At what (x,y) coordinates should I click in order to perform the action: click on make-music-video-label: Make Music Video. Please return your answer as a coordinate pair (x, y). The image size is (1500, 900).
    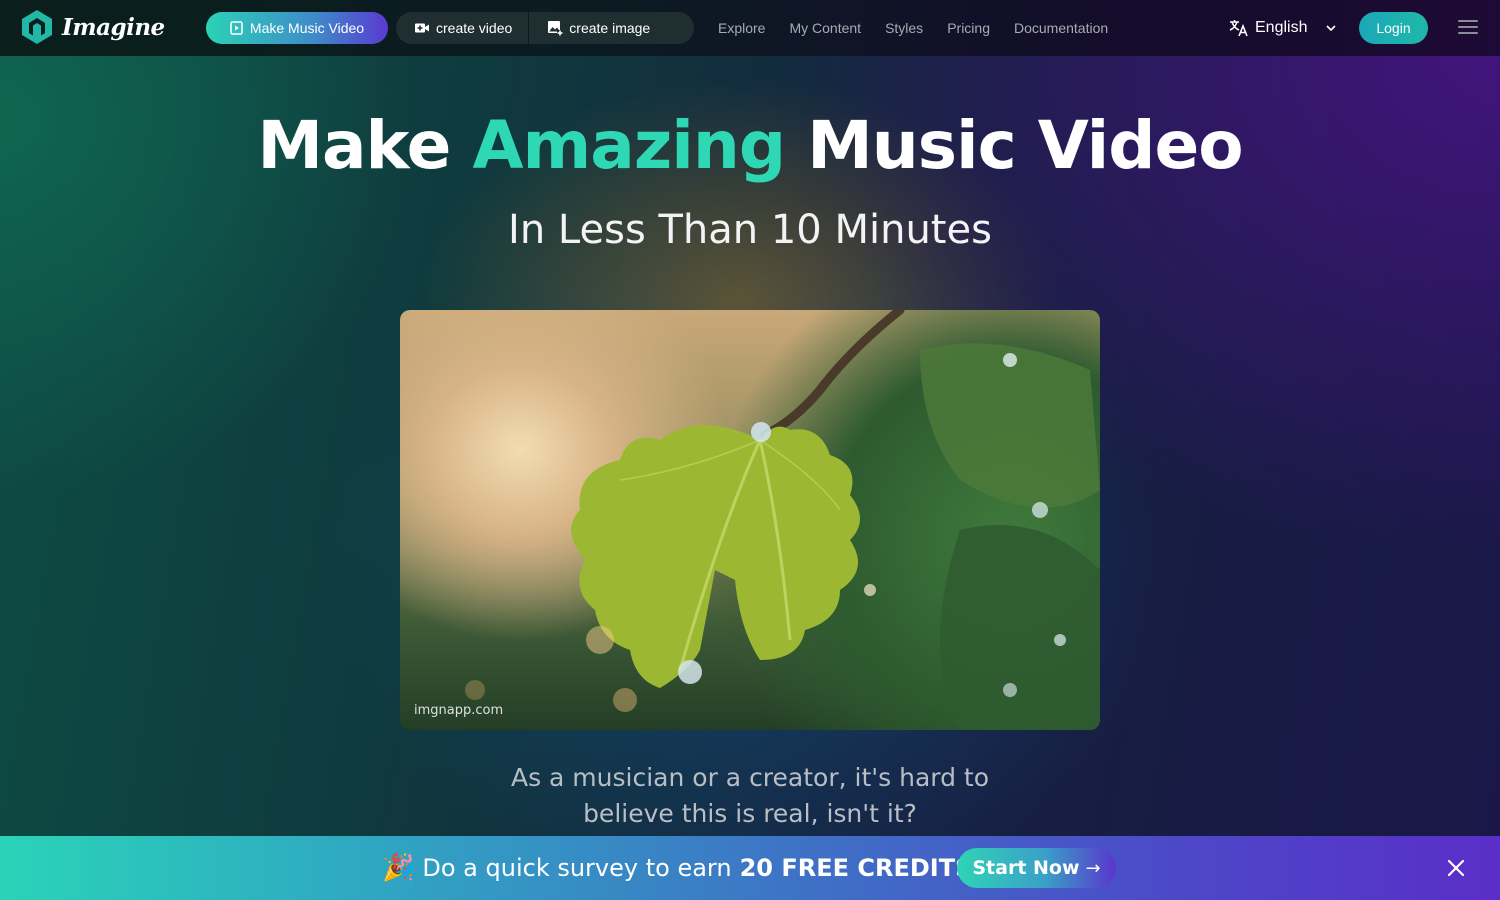
    Looking at the image, I should click on (307, 28).